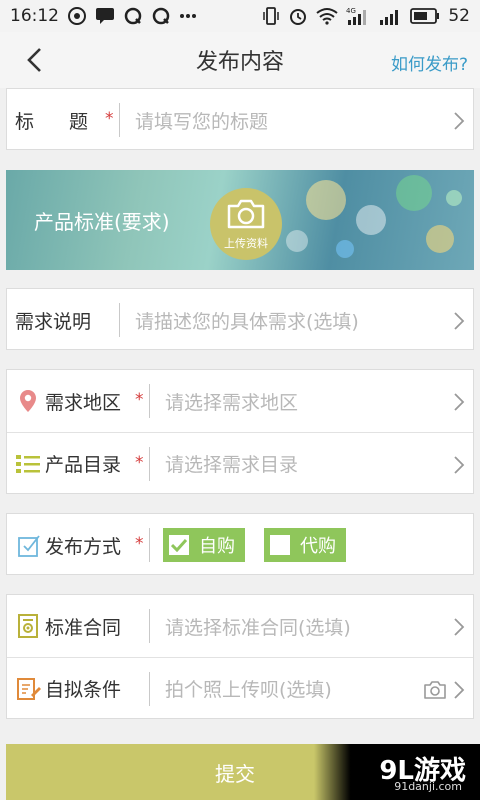  I want to click on more-dots-icon, so click(188, 16).